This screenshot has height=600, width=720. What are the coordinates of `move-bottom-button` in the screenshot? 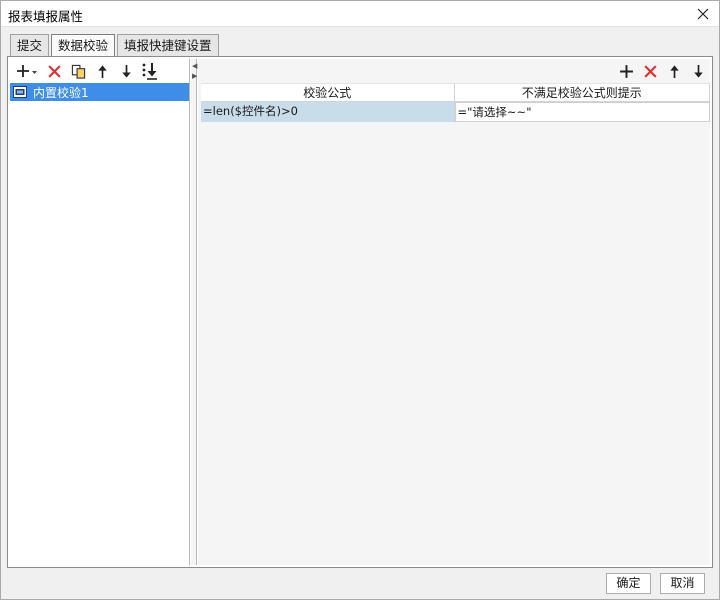 It's located at (150, 71).